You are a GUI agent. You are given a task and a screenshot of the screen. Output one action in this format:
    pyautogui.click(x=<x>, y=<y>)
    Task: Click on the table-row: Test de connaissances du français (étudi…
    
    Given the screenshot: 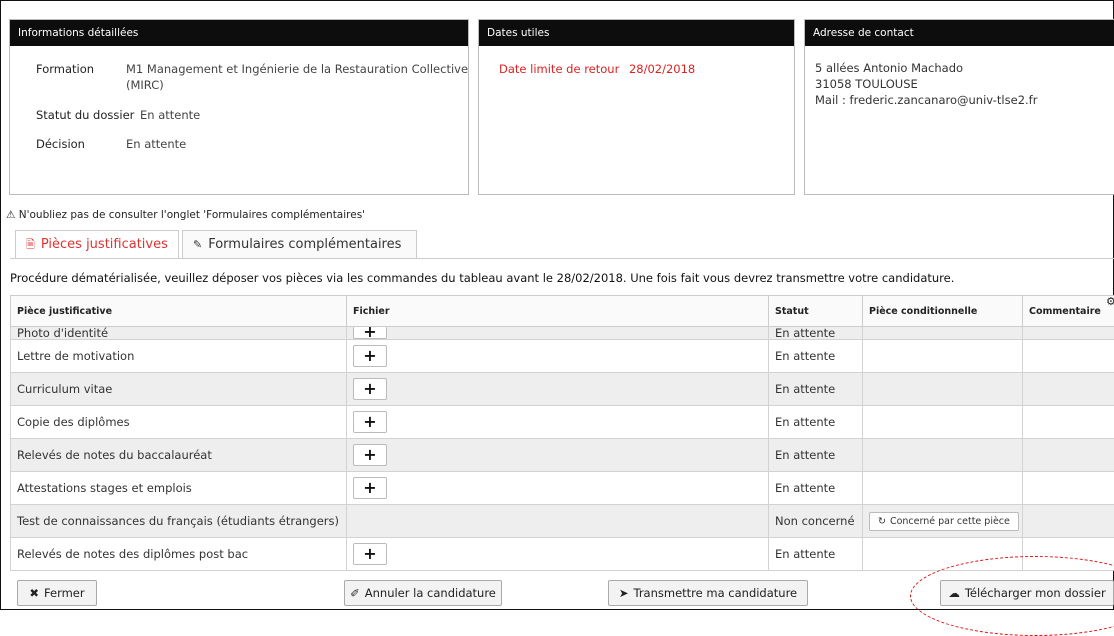 What is the action you would take?
    pyautogui.click(x=562, y=521)
    